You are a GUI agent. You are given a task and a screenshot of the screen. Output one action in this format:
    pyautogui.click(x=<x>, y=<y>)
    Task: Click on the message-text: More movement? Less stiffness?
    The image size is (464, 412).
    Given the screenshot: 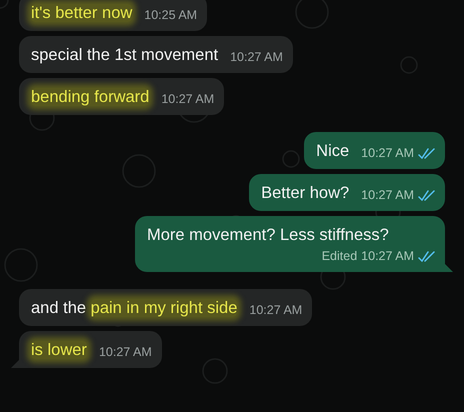 What is the action you would take?
    pyautogui.click(x=268, y=235)
    